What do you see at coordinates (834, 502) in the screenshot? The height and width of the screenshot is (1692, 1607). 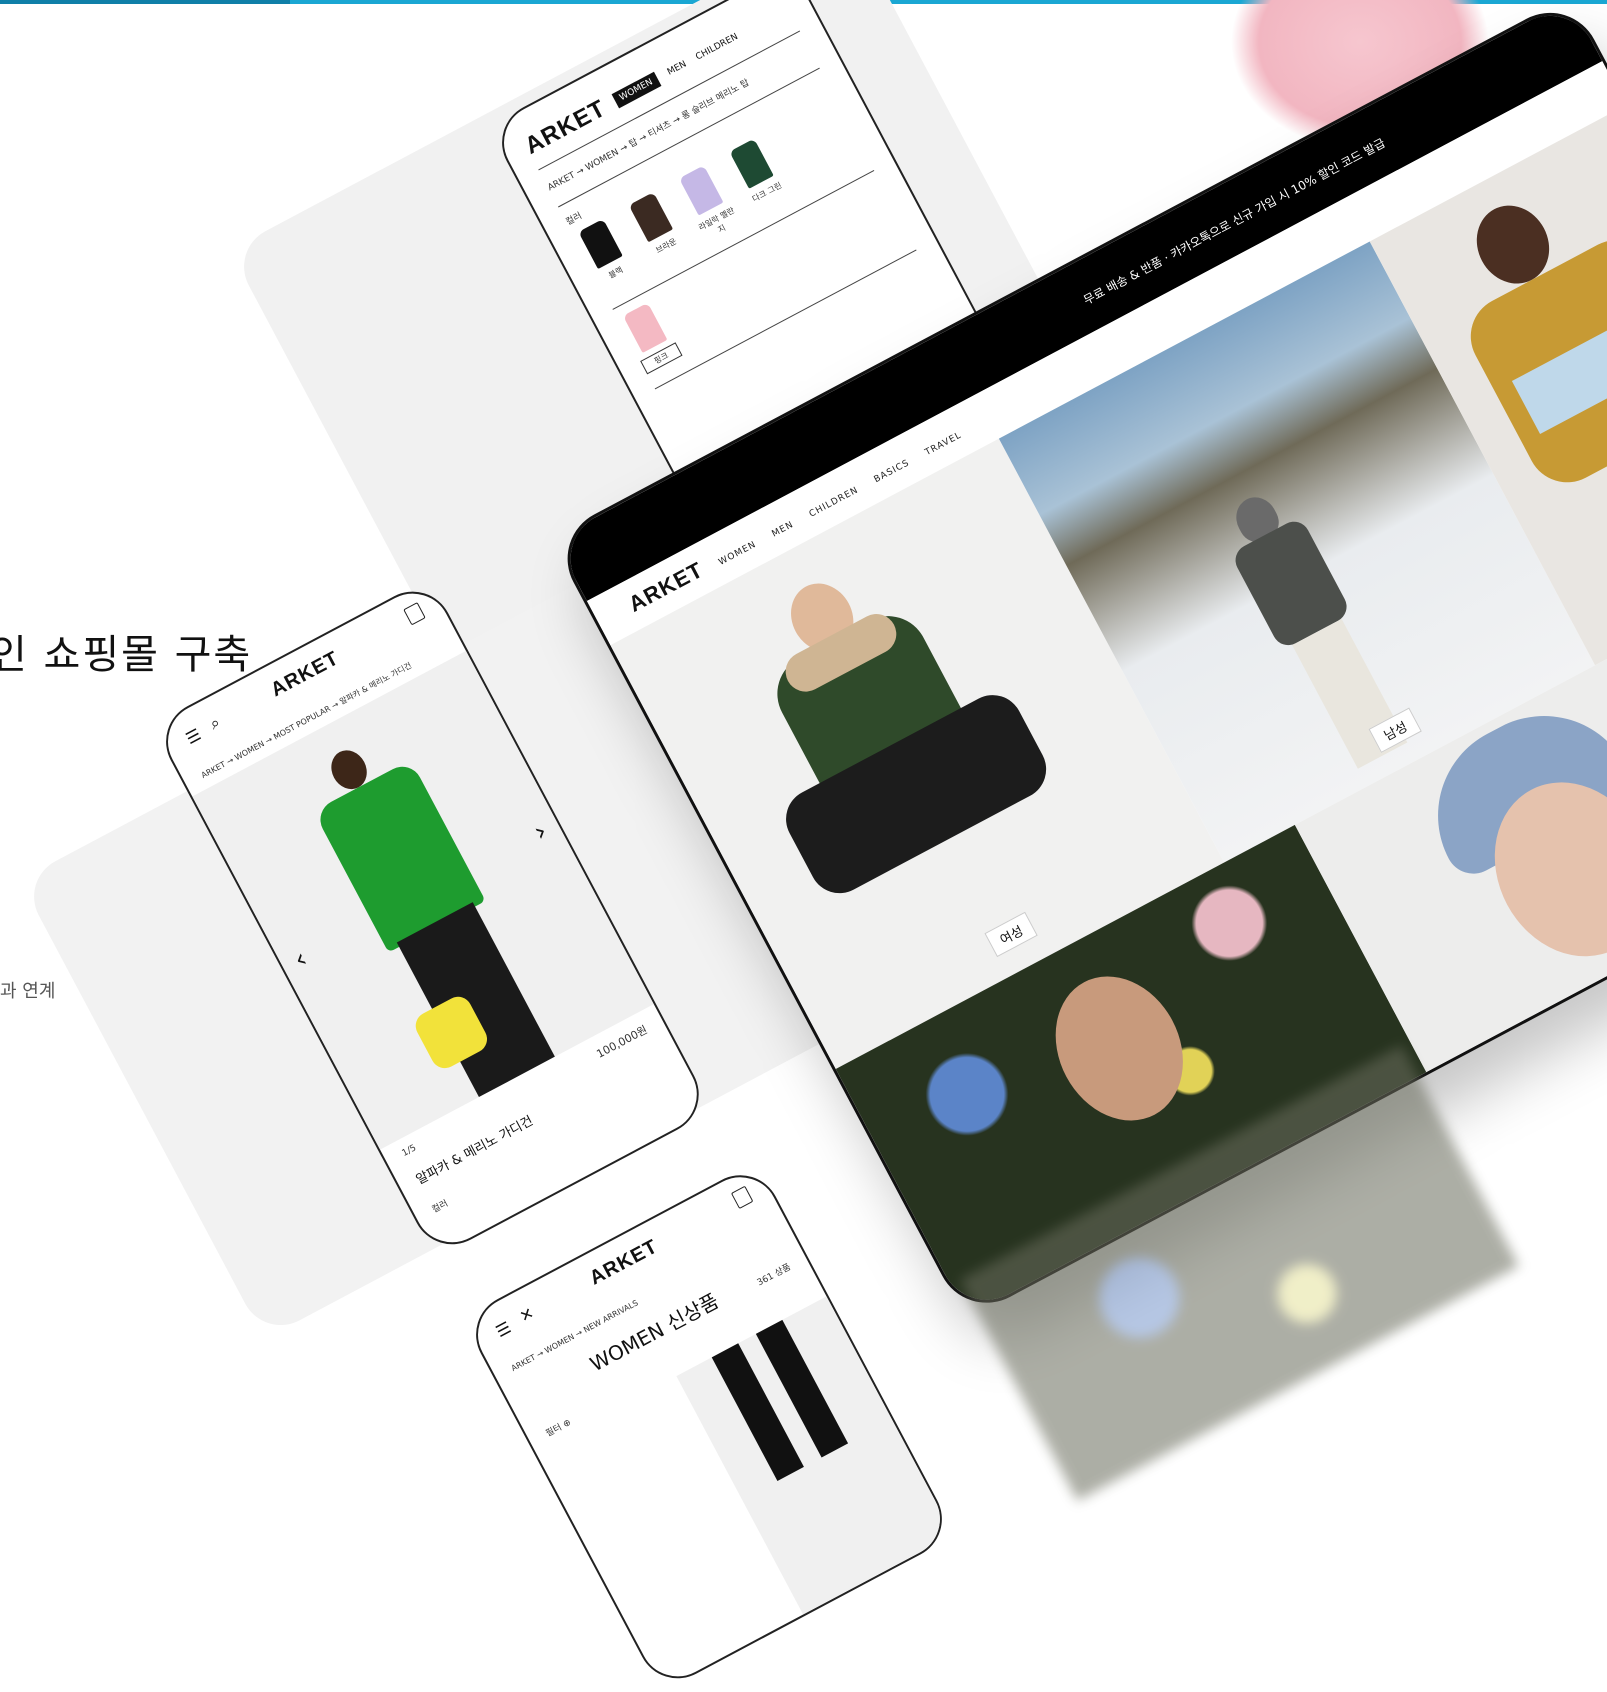 I see `nav-children: CHILDREN` at bounding box center [834, 502].